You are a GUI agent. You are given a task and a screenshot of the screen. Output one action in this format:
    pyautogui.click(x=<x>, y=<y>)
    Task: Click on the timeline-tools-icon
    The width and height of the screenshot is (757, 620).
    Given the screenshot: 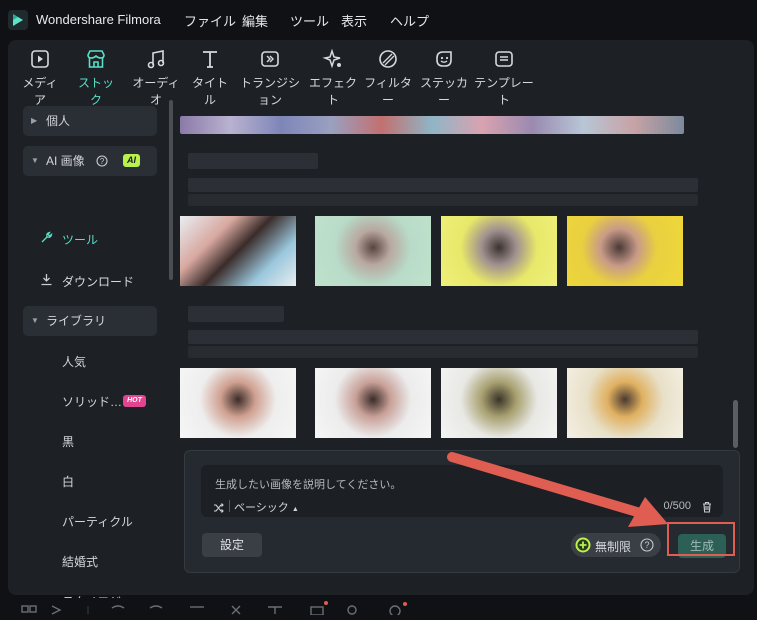 What is the action you would take?
    pyautogui.click(x=214, y=609)
    